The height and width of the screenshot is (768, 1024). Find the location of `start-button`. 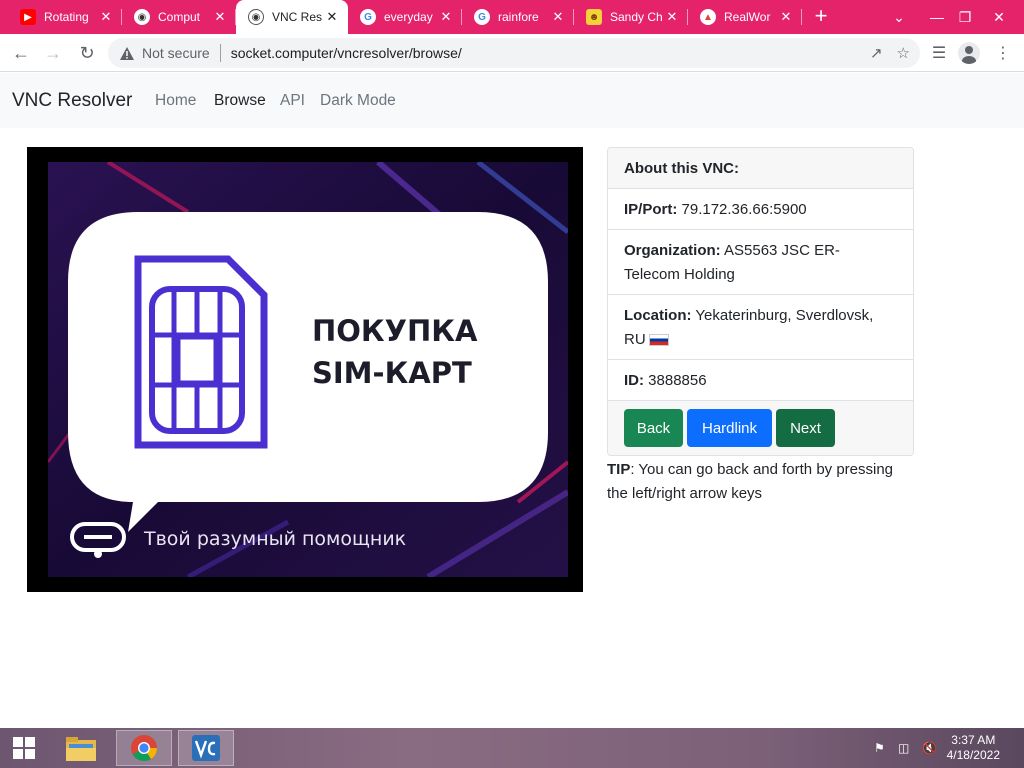

start-button is located at coordinates (24, 748).